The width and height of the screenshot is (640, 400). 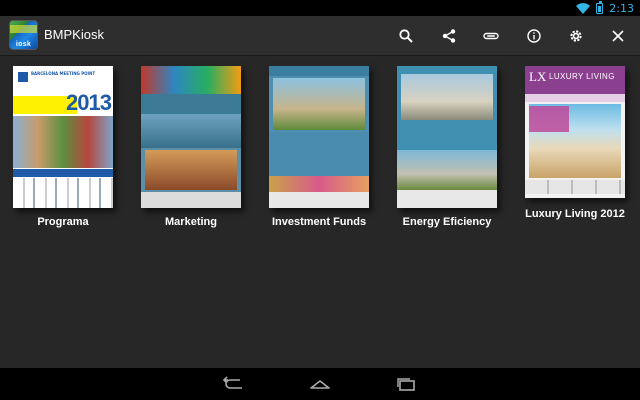 I want to click on info-button, so click(x=534, y=36).